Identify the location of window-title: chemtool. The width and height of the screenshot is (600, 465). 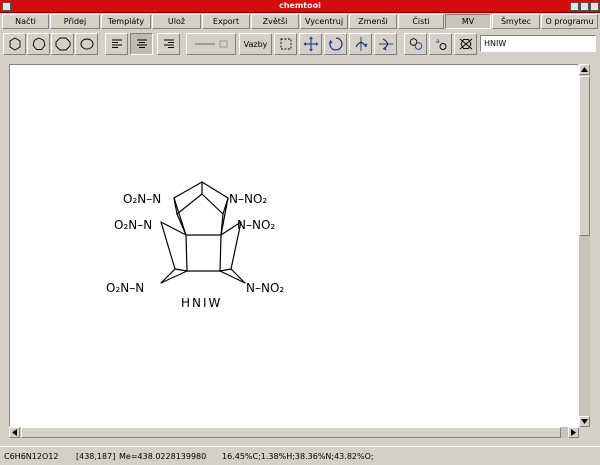
(300, 5).